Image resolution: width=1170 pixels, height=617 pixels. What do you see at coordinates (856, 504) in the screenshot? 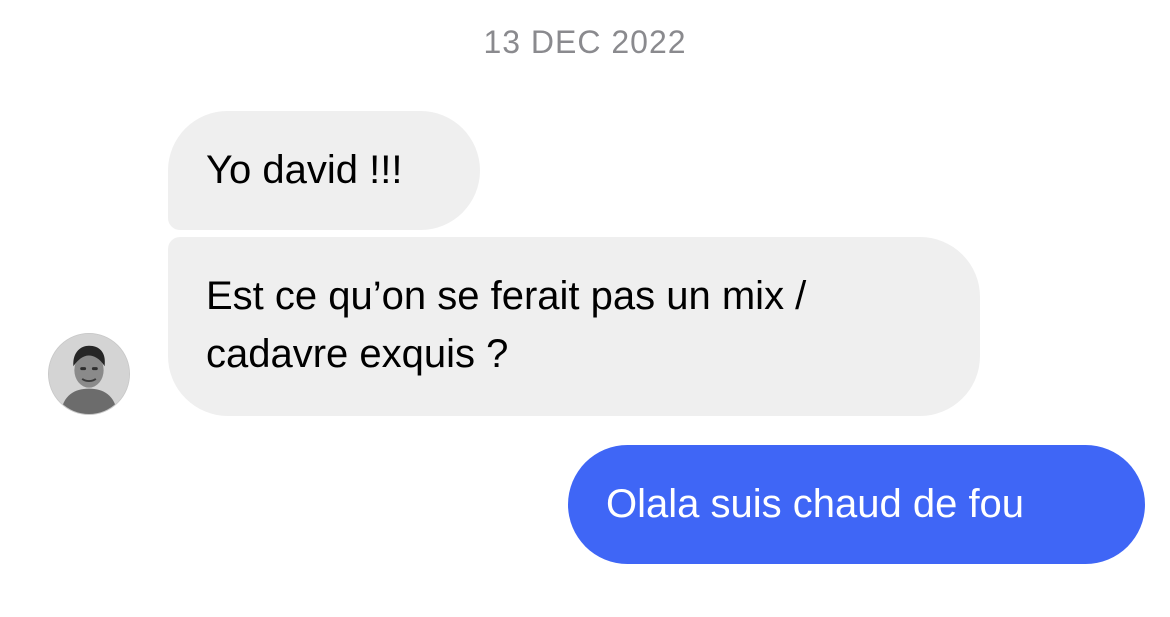
I see `outgoing-message-bubble: Olala suis chaud de fou` at bounding box center [856, 504].